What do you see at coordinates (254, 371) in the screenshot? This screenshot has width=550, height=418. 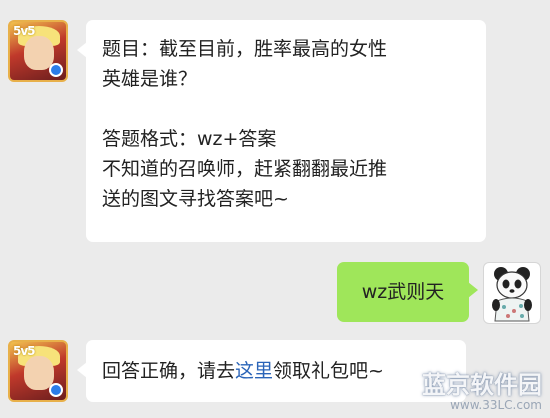 I see `gift-link: 这里` at bounding box center [254, 371].